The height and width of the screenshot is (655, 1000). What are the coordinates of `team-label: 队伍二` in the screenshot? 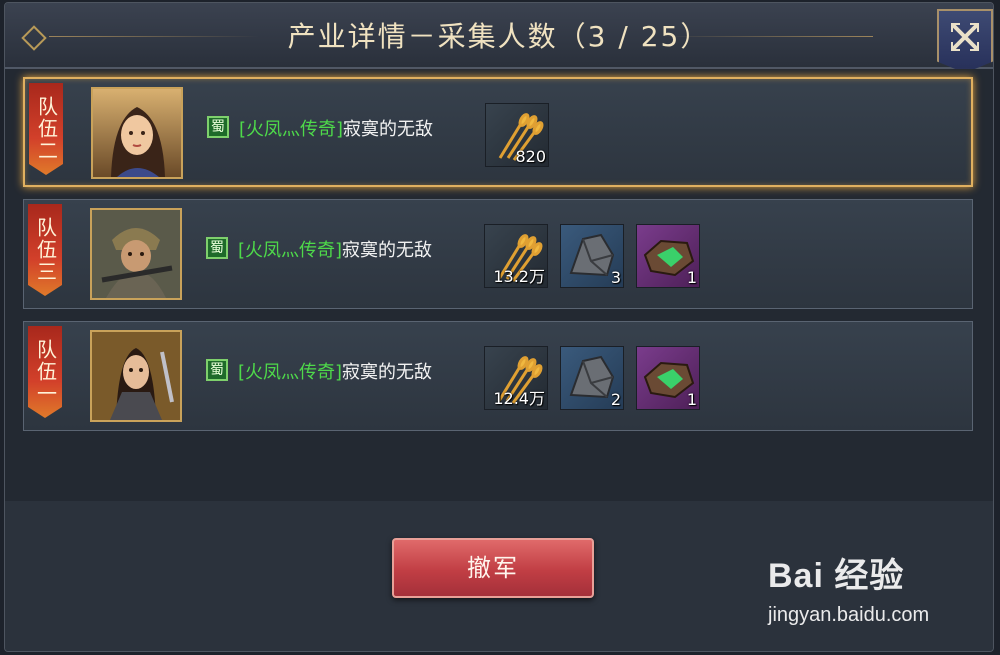 It's located at (46, 129).